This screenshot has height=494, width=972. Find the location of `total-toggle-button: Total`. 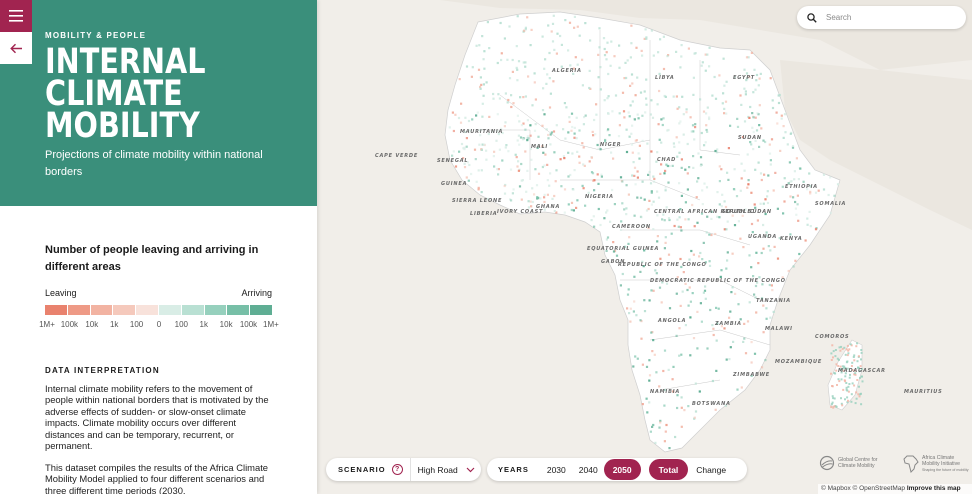

total-toggle-button: Total is located at coordinates (668, 469).